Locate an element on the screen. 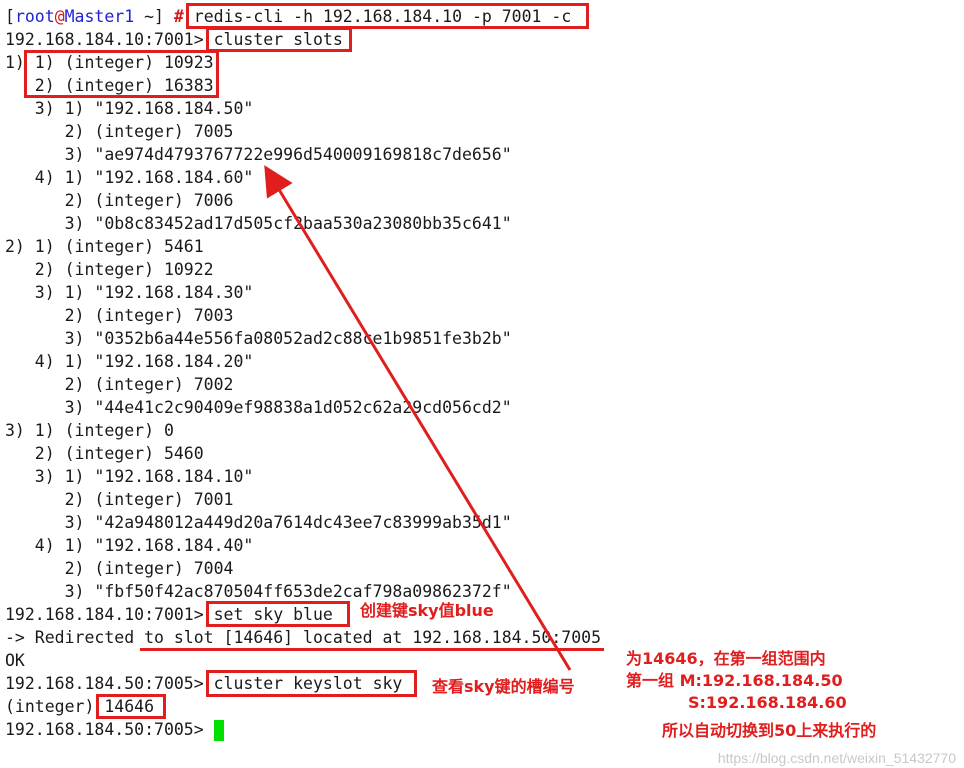  watermark: https://blog.csdn.net/weixin_51432770 is located at coordinates (836, 758).